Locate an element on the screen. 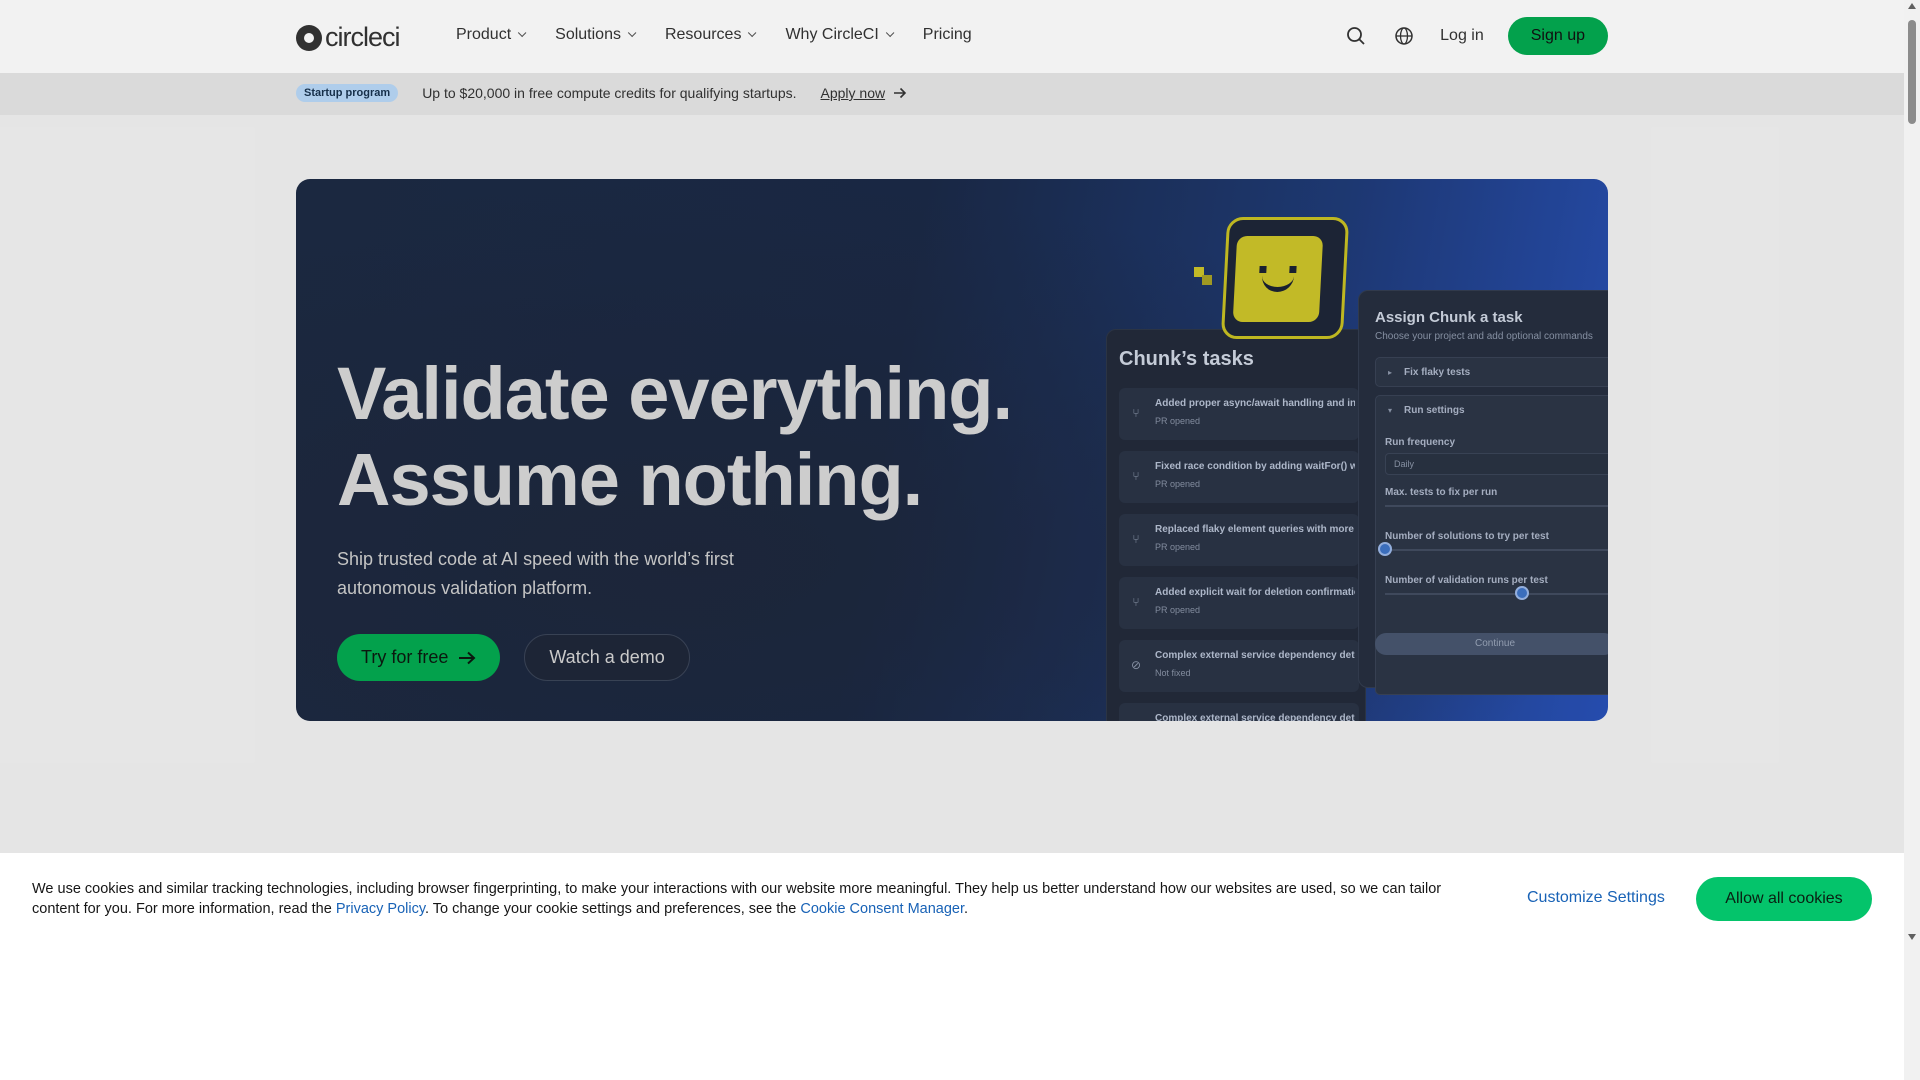  solutions-label: Number of solutions to try per test is located at coordinates (1467, 536).